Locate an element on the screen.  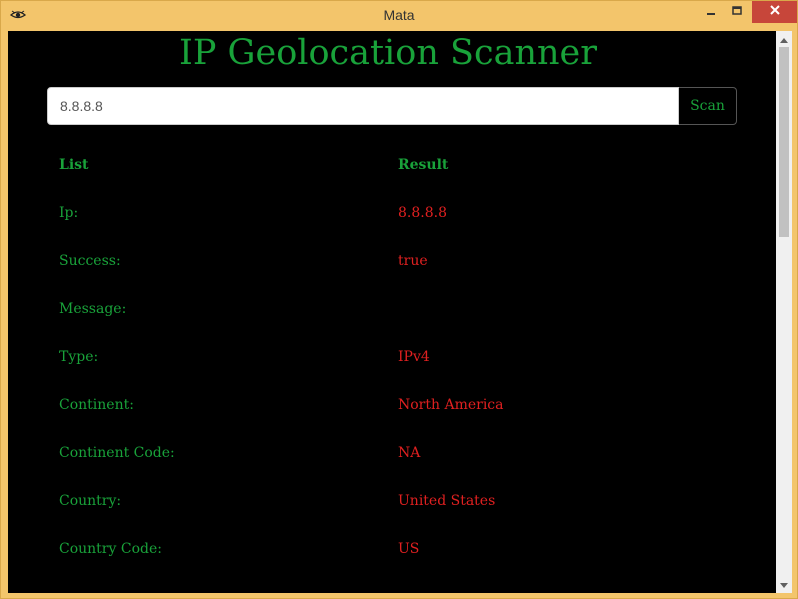
close-button is located at coordinates (774, 12).